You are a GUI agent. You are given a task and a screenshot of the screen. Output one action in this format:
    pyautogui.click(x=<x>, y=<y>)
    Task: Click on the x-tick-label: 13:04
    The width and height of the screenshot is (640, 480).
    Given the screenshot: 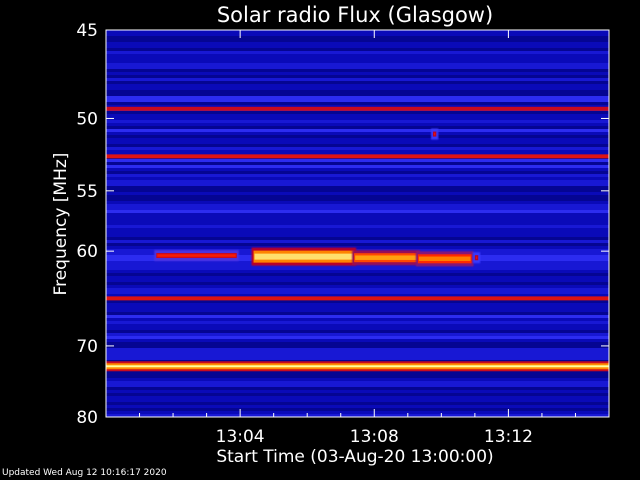 What is the action you would take?
    pyautogui.click(x=240, y=437)
    